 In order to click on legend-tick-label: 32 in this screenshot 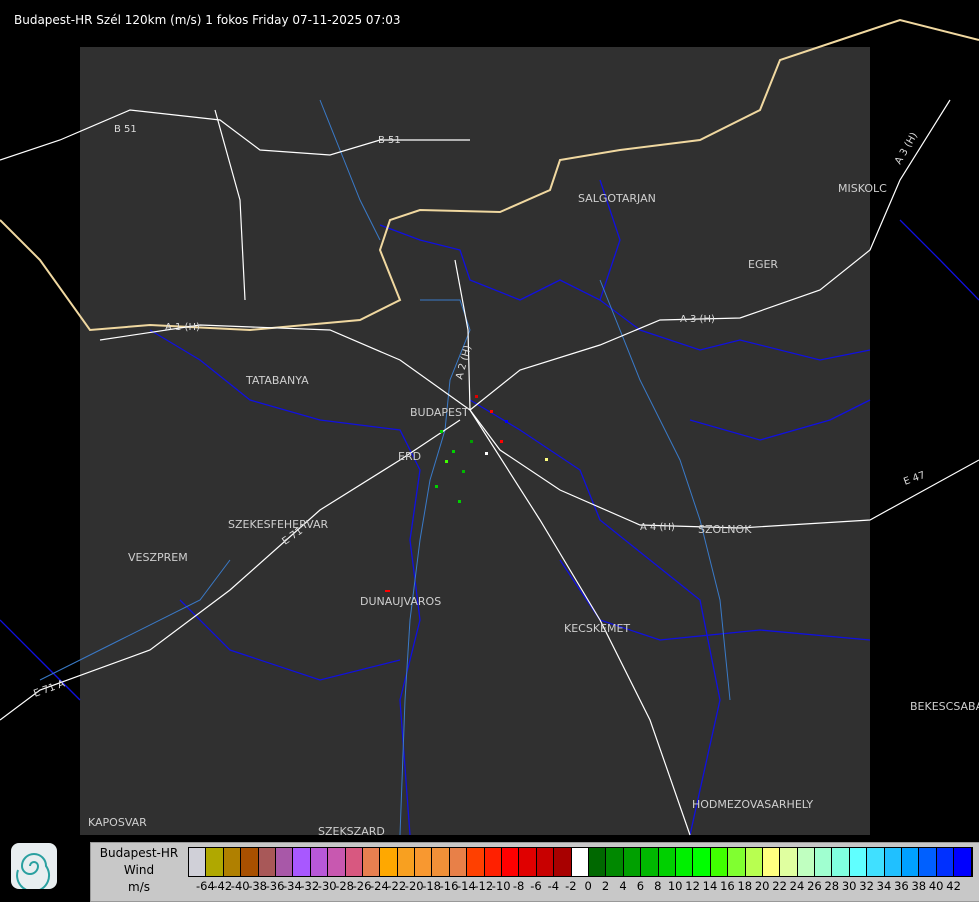, I will do `click(866, 886)`.